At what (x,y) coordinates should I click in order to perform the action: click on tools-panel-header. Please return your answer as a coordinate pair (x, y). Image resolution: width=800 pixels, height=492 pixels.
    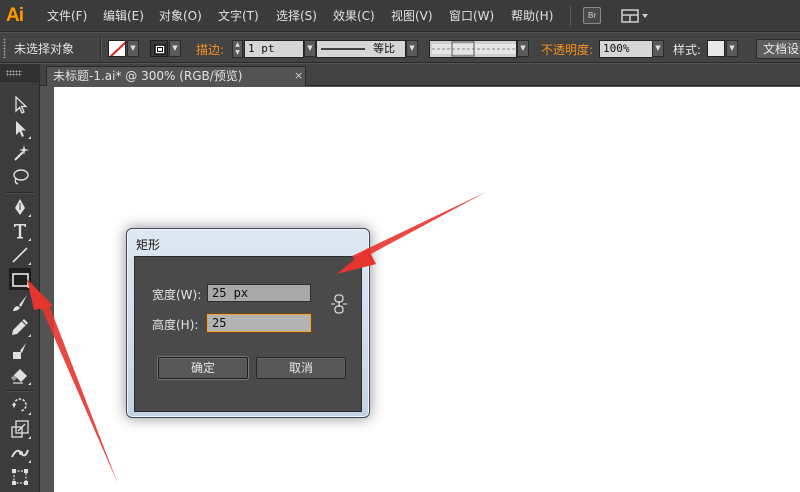
    Looking at the image, I should click on (20, 73).